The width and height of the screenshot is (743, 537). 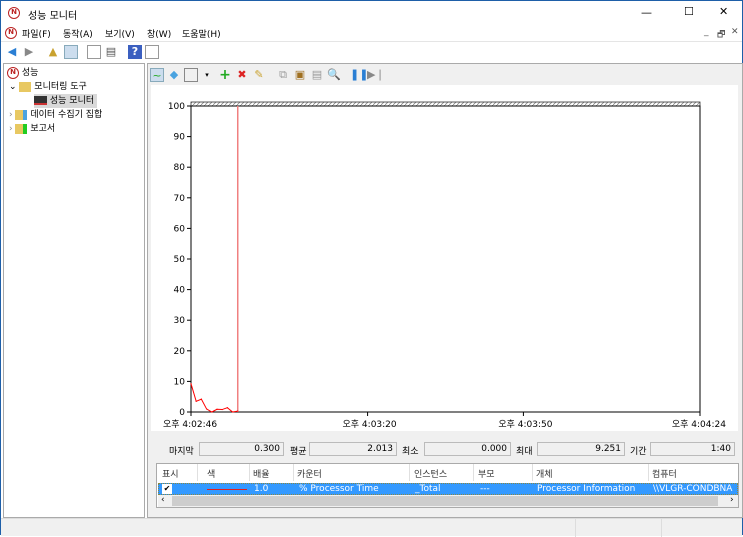 What do you see at coordinates (638, 452) in the screenshot?
I see `duration-label: 기간` at bounding box center [638, 452].